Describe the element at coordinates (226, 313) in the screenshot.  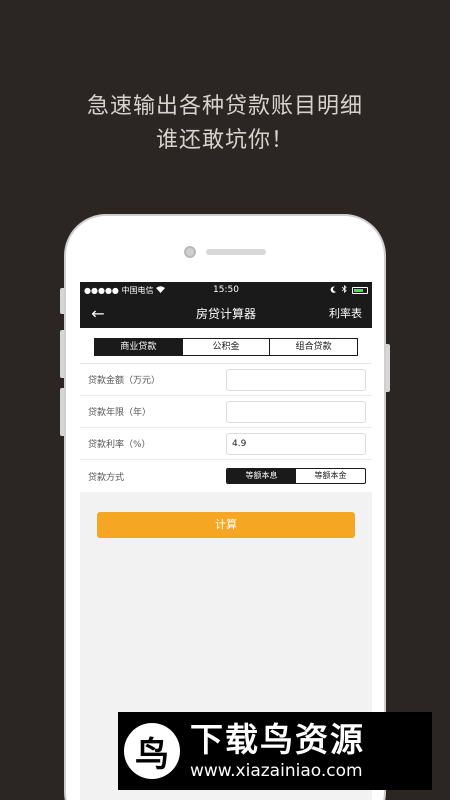
I see `nav-bar: ← 房贷计算器 利率表` at that location.